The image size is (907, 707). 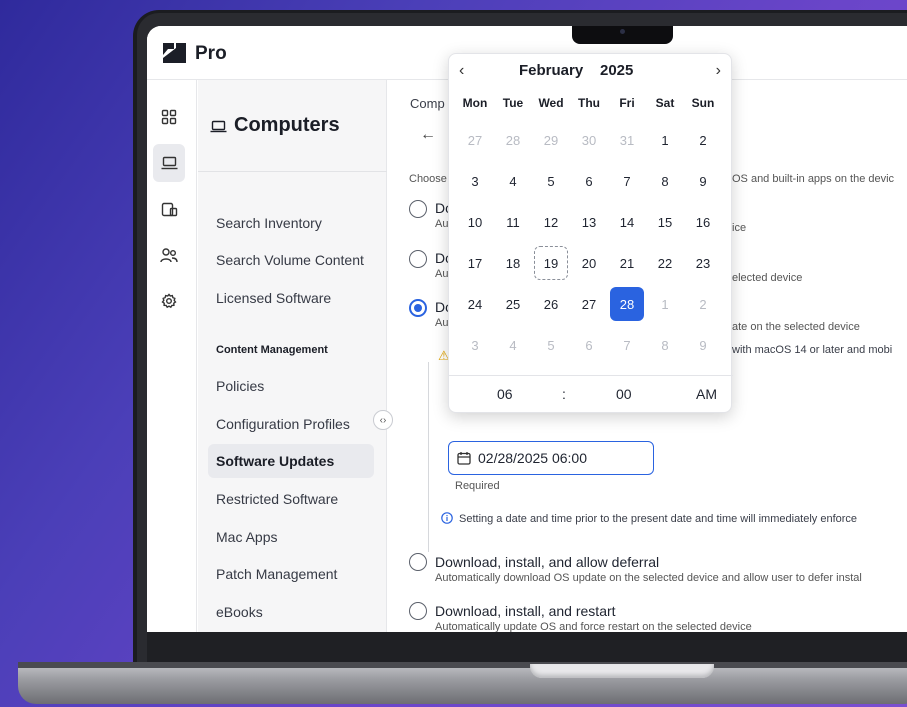 What do you see at coordinates (665, 103) in the screenshot?
I see `weekday-sat: Sat` at bounding box center [665, 103].